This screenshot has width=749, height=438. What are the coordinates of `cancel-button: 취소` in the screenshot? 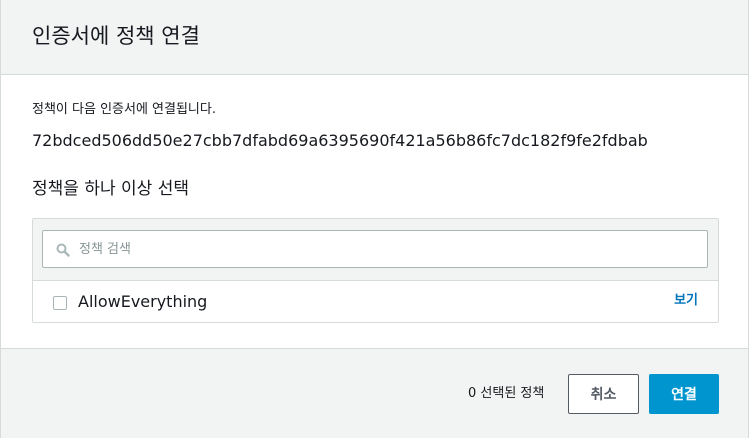 It's located at (603, 394).